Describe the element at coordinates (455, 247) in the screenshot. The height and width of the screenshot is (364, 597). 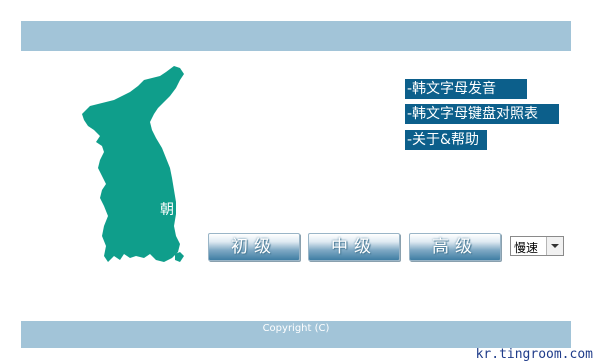
I see `advanced-button: 高级` at that location.